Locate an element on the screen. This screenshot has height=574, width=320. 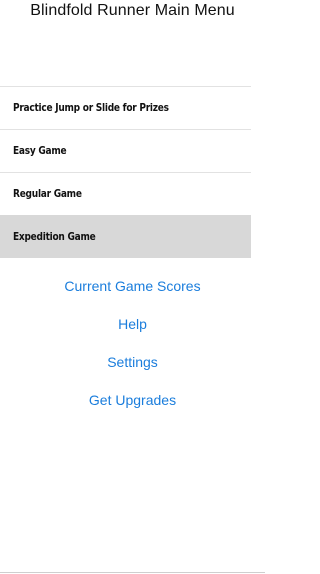
menu-item-practice: Practice Jump or Slide for Prizes is located at coordinates (125, 107).